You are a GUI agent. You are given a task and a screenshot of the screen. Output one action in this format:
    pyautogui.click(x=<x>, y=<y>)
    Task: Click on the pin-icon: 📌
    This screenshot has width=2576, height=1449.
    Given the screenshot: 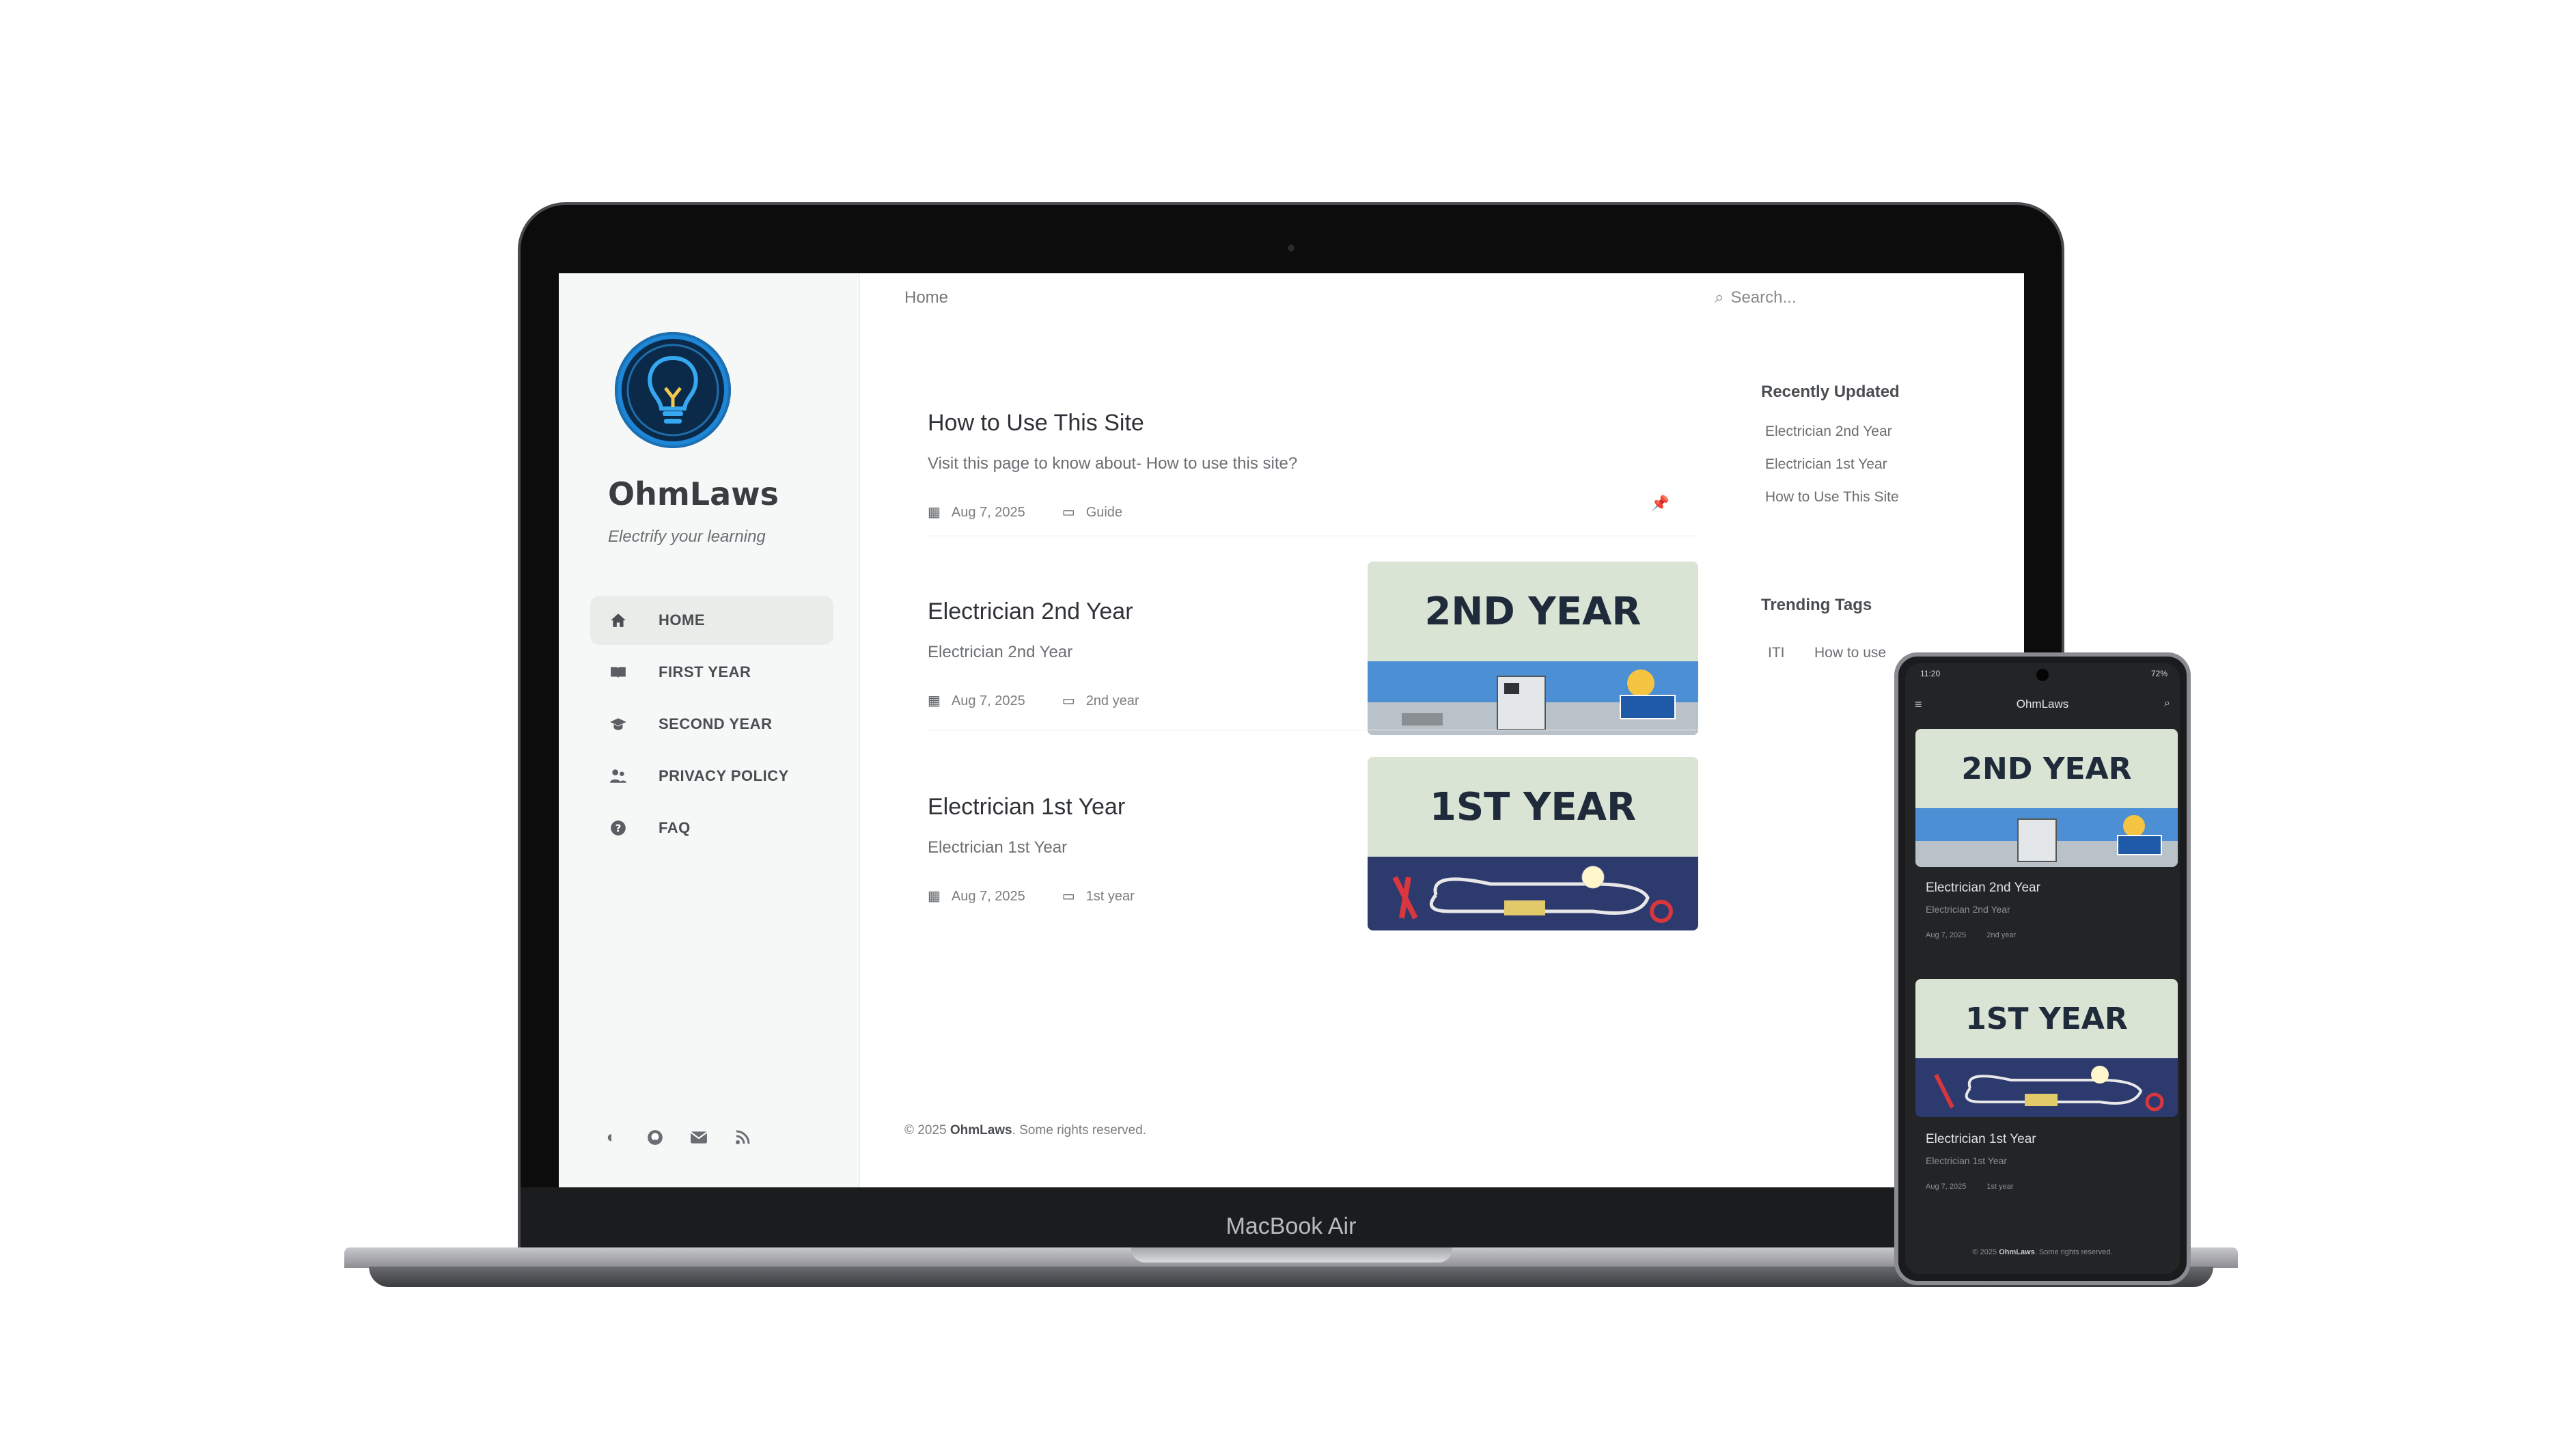 What is the action you would take?
    pyautogui.click(x=1660, y=504)
    